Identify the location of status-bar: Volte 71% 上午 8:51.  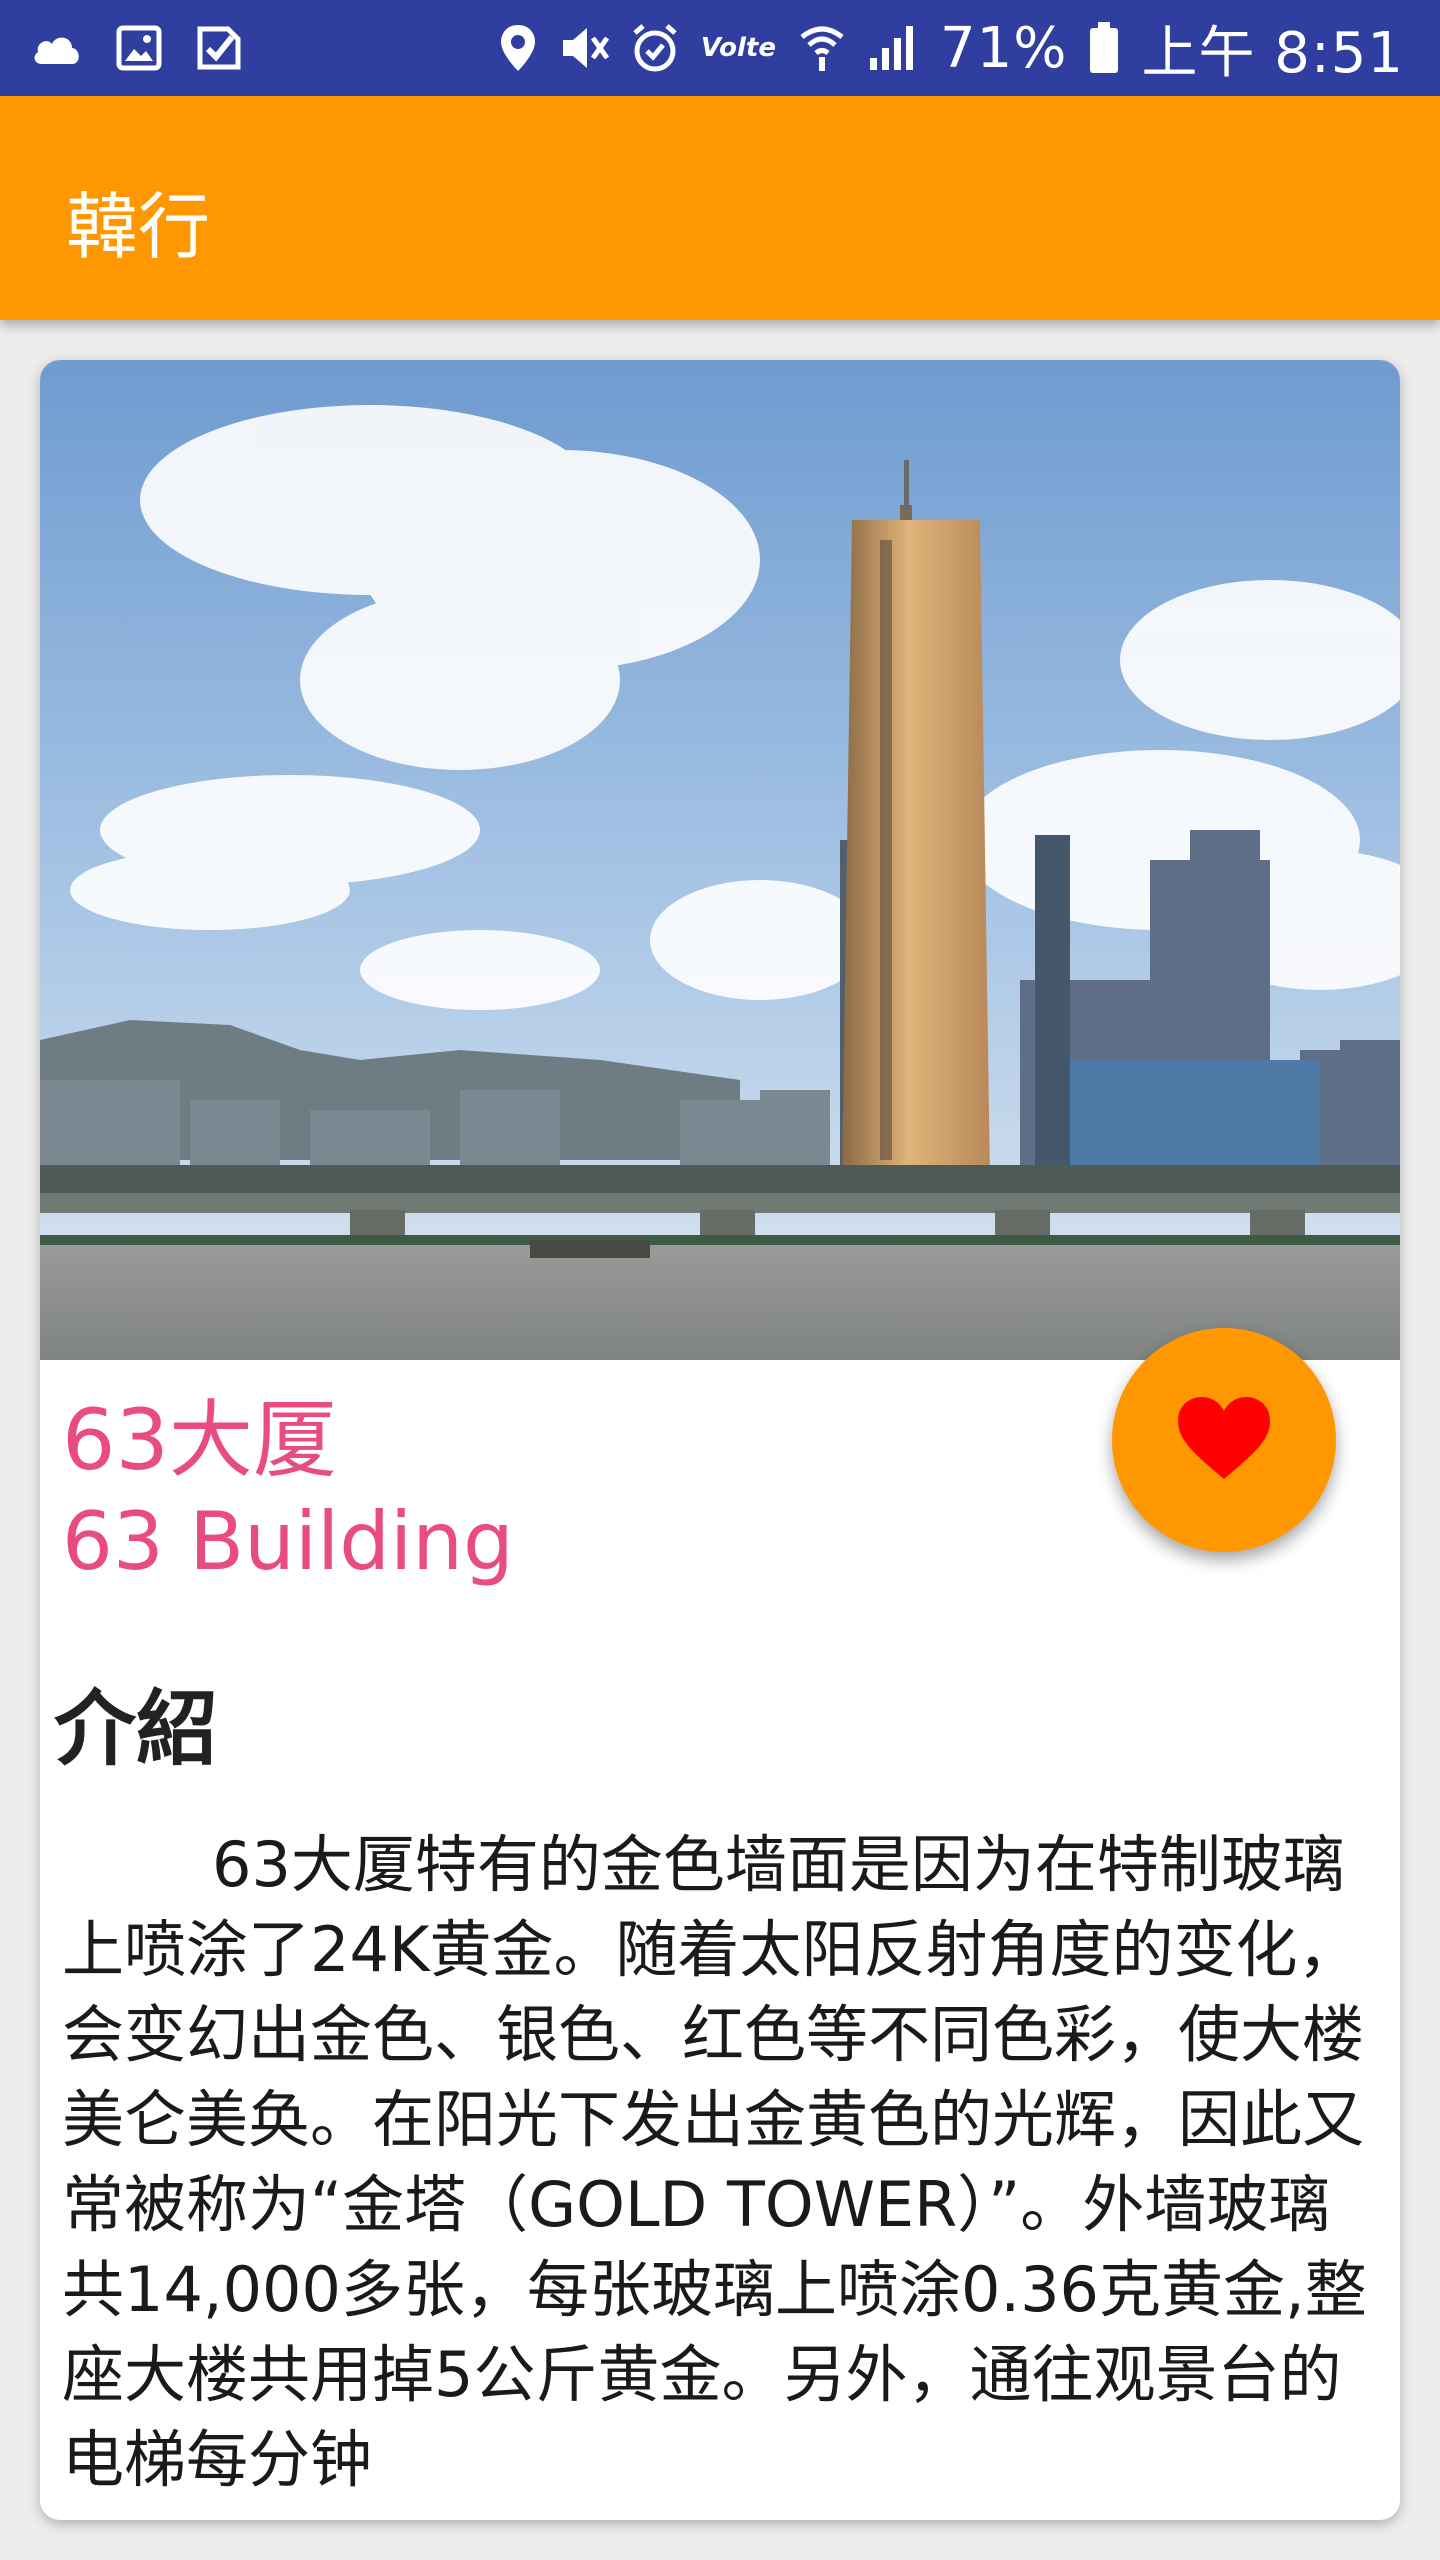
(720, 48).